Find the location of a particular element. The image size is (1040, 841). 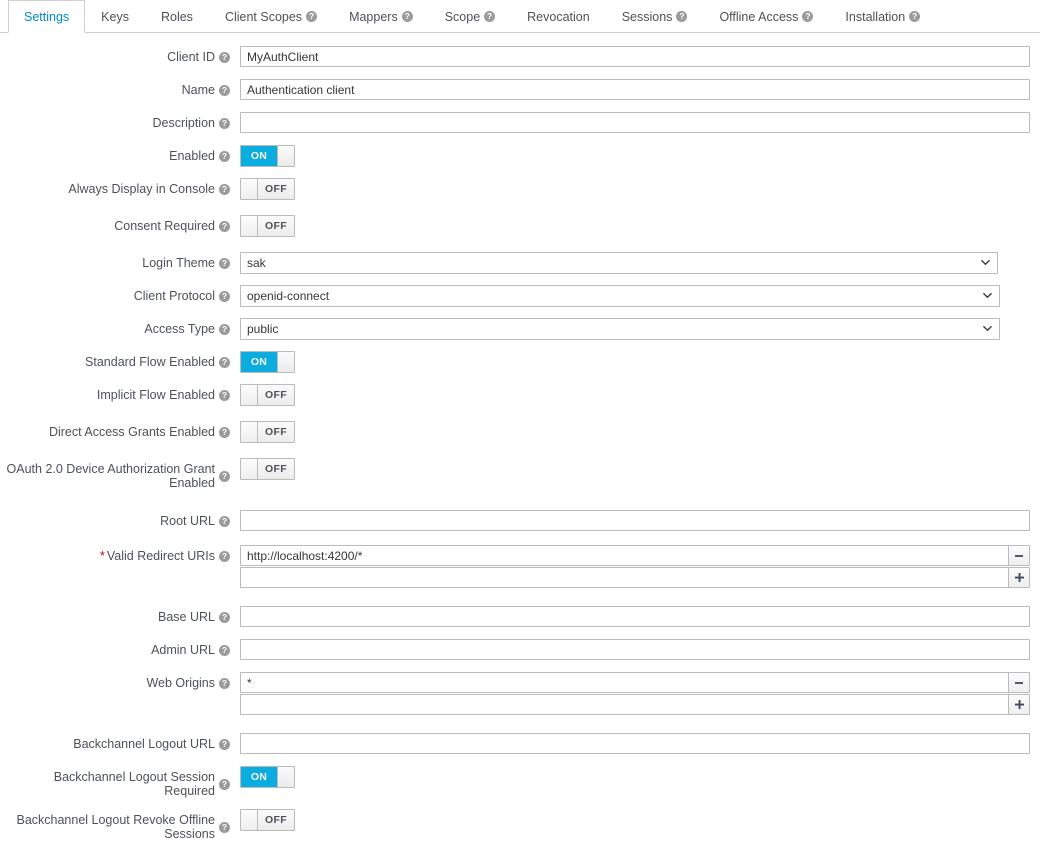

valid-redirect-uri-row is located at coordinates (635, 555).